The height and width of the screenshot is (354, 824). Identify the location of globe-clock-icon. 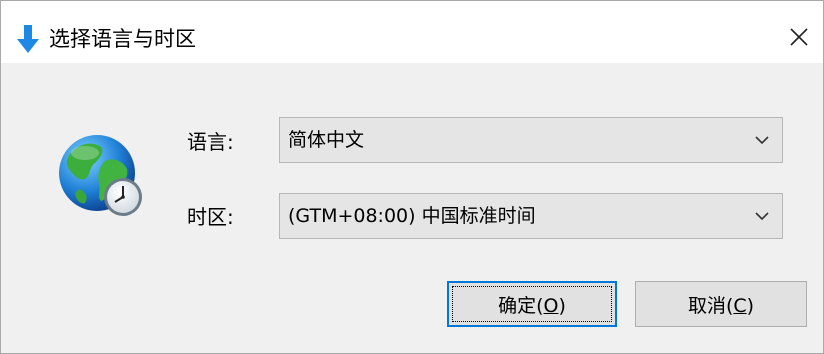
(100, 175).